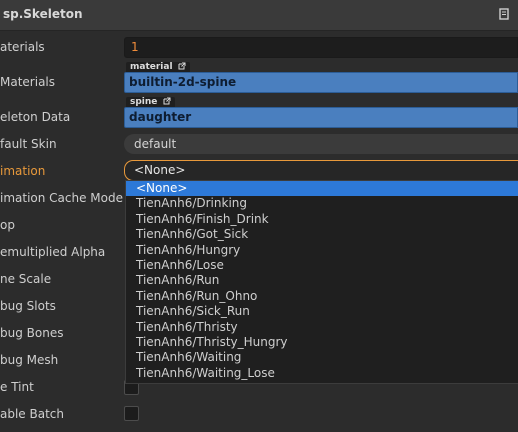 This screenshot has height=432, width=518. What do you see at coordinates (321, 47) in the screenshot?
I see `materials-count-field: 1` at bounding box center [321, 47].